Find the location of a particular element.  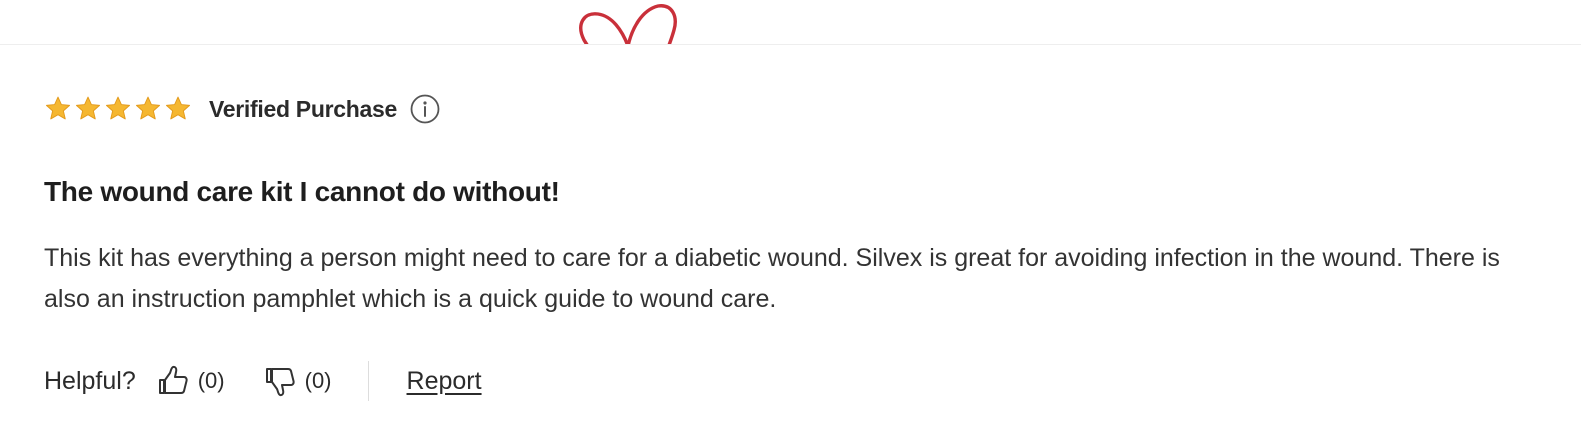

rating-row: Verified Purchase is located at coordinates (242, 109).